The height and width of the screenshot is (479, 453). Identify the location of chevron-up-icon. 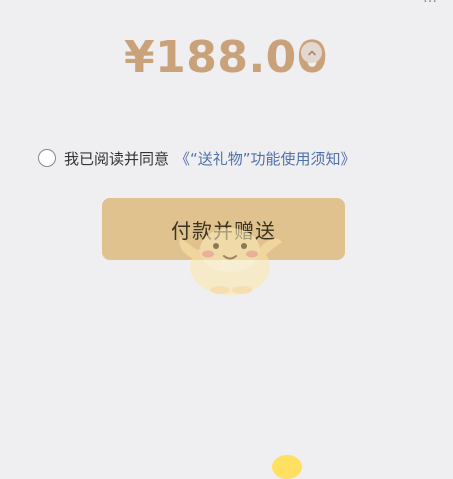
(311, 52).